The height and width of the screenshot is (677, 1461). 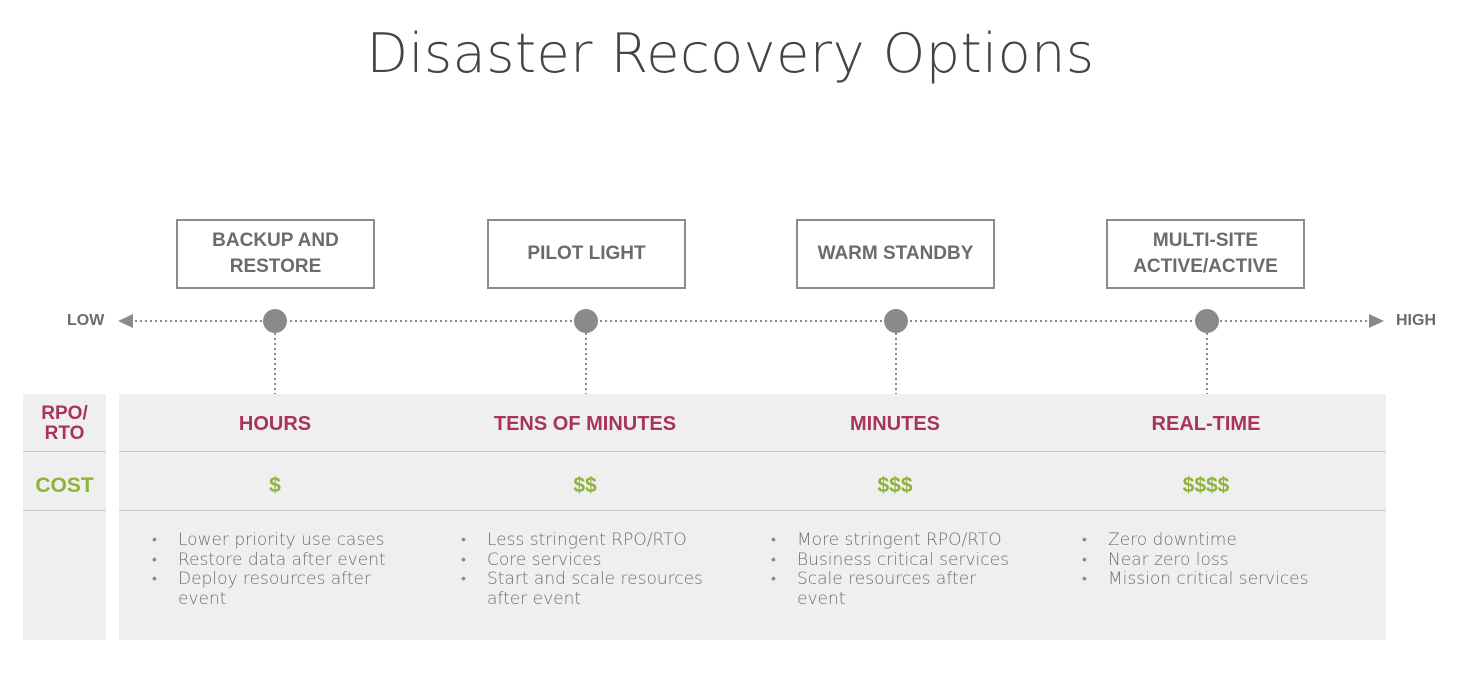 I want to click on cost-value: $$$, so click(x=895, y=485).